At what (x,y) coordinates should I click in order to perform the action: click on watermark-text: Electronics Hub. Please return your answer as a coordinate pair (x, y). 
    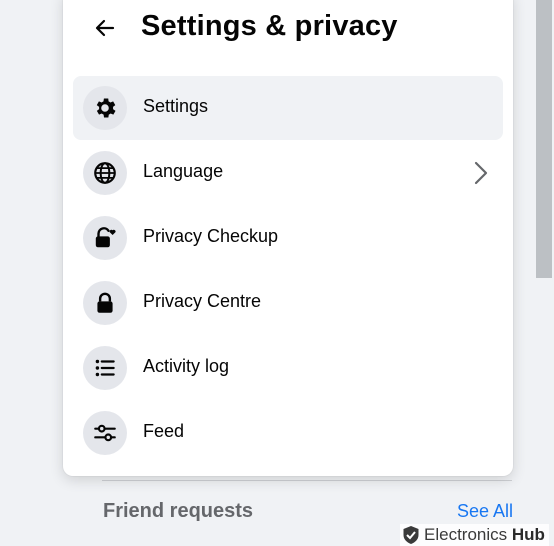
    Looking at the image, I should click on (484, 535).